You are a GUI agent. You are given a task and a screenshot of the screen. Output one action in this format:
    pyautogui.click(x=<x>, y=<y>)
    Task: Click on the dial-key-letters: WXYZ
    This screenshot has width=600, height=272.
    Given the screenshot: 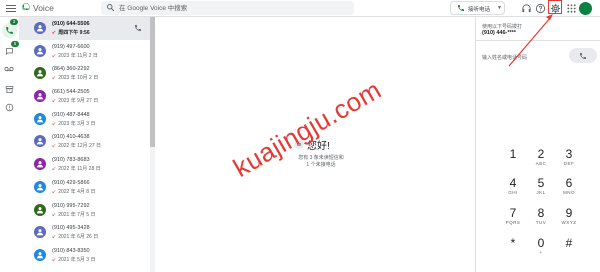 What is the action you would take?
    pyautogui.click(x=569, y=222)
    